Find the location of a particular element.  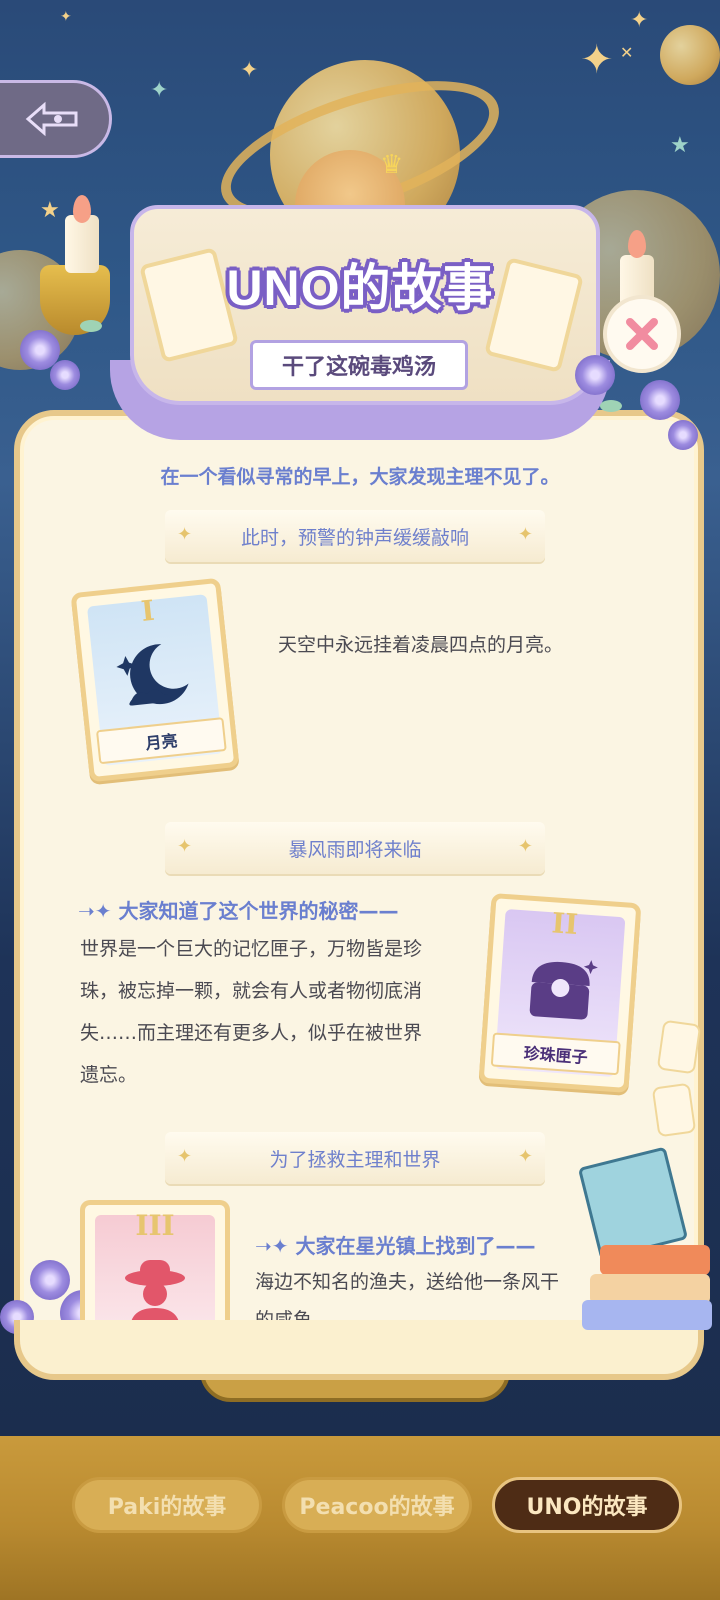

tab-paki-story: Paki的故事 is located at coordinates (167, 1505).